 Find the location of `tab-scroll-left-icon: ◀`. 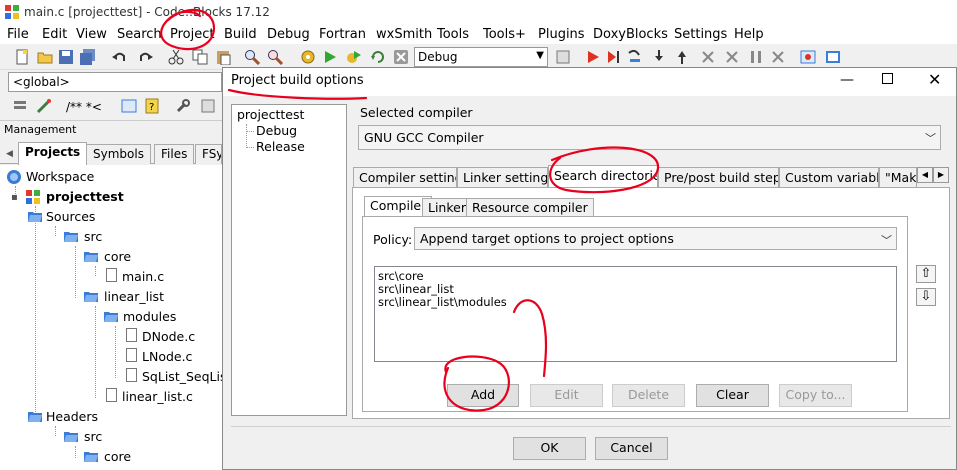

tab-scroll-left-icon: ◀ is located at coordinates (9, 154).